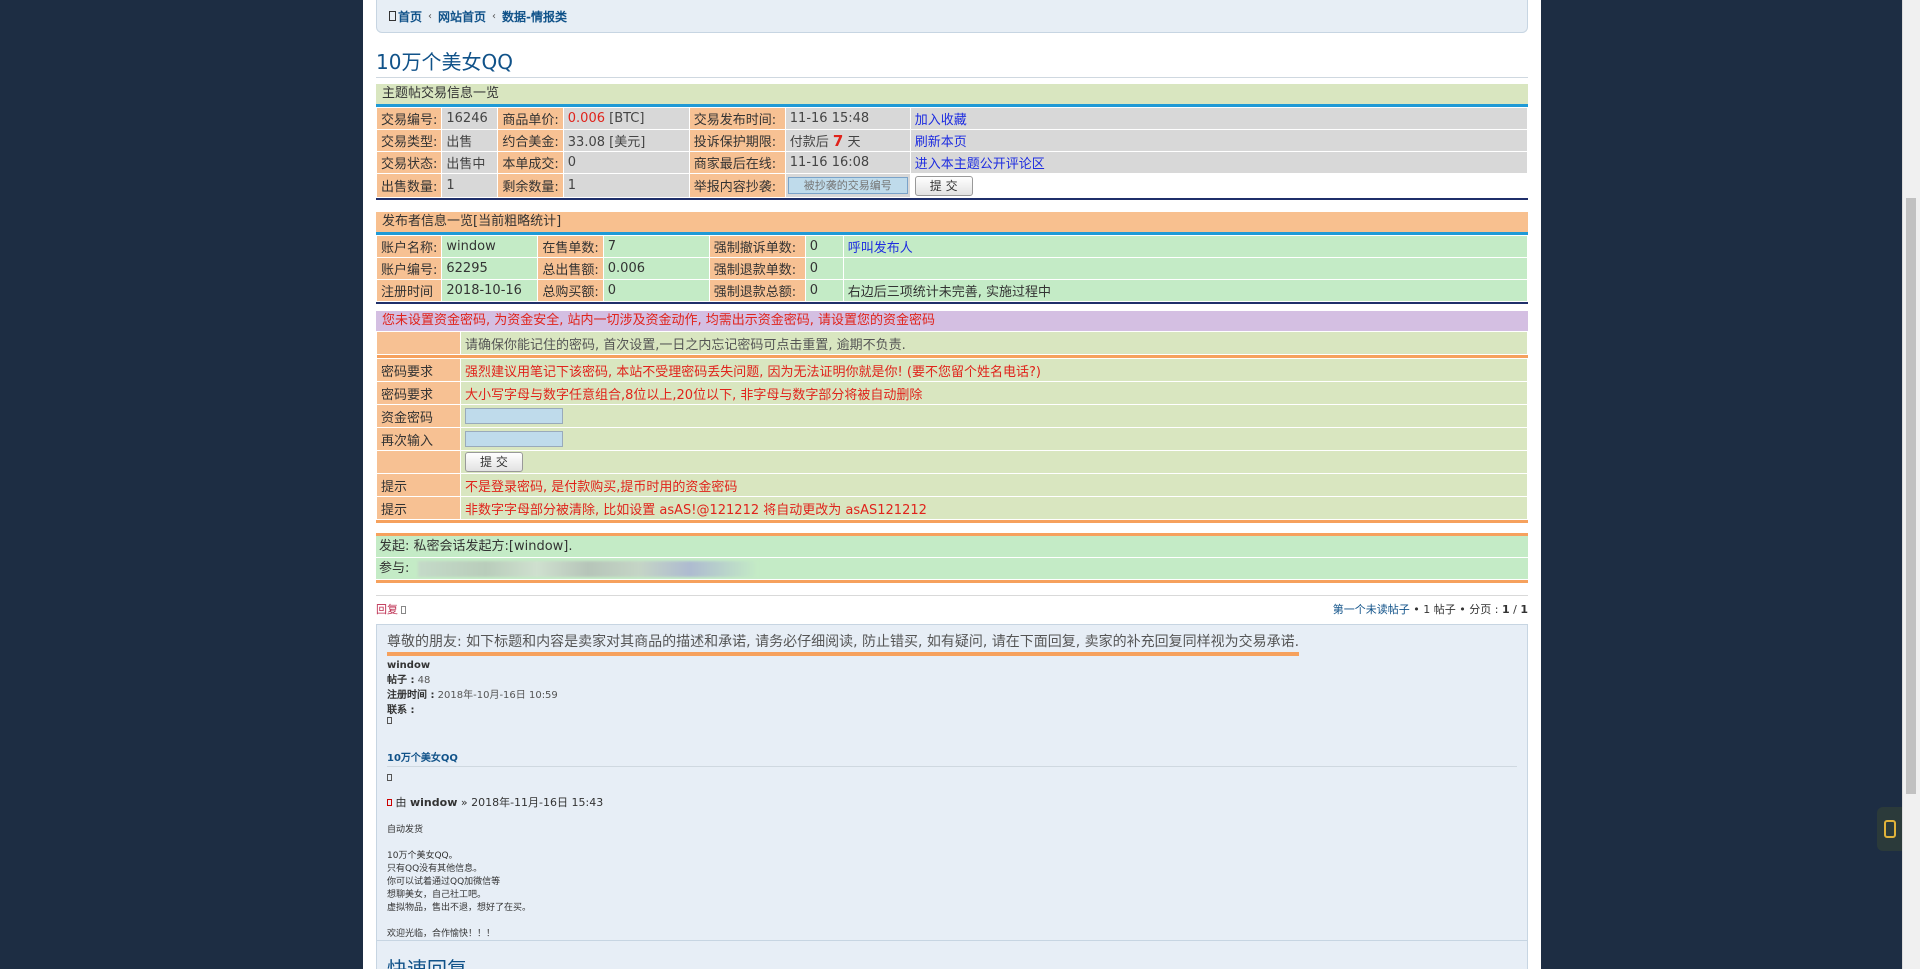  Describe the element at coordinates (824, 290) in the screenshot. I see `forced-refund-total-value: 0` at that location.